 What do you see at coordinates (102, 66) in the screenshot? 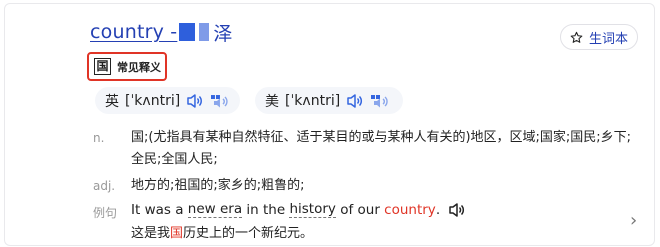
I see `badge-char-icon: 国` at bounding box center [102, 66].